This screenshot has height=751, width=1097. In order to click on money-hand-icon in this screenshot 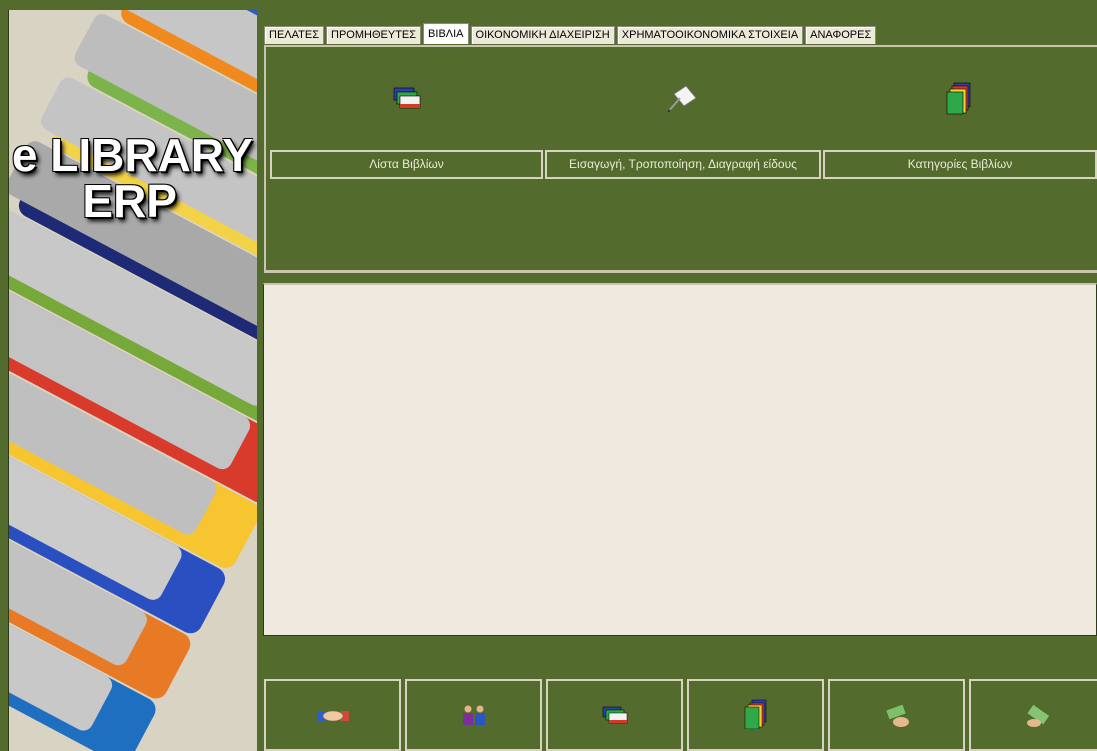, I will do `click(896, 716)`.